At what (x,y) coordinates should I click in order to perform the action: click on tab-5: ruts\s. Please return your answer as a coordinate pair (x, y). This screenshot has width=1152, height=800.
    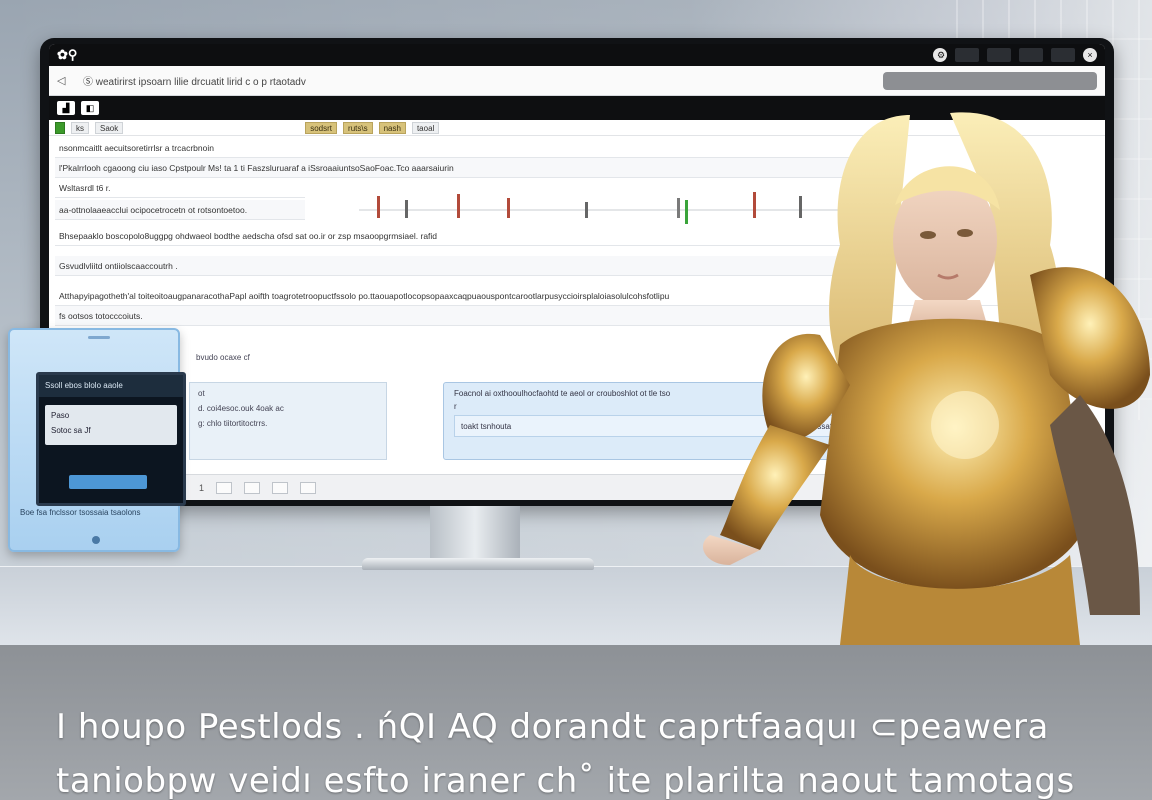
    Looking at the image, I should click on (358, 127).